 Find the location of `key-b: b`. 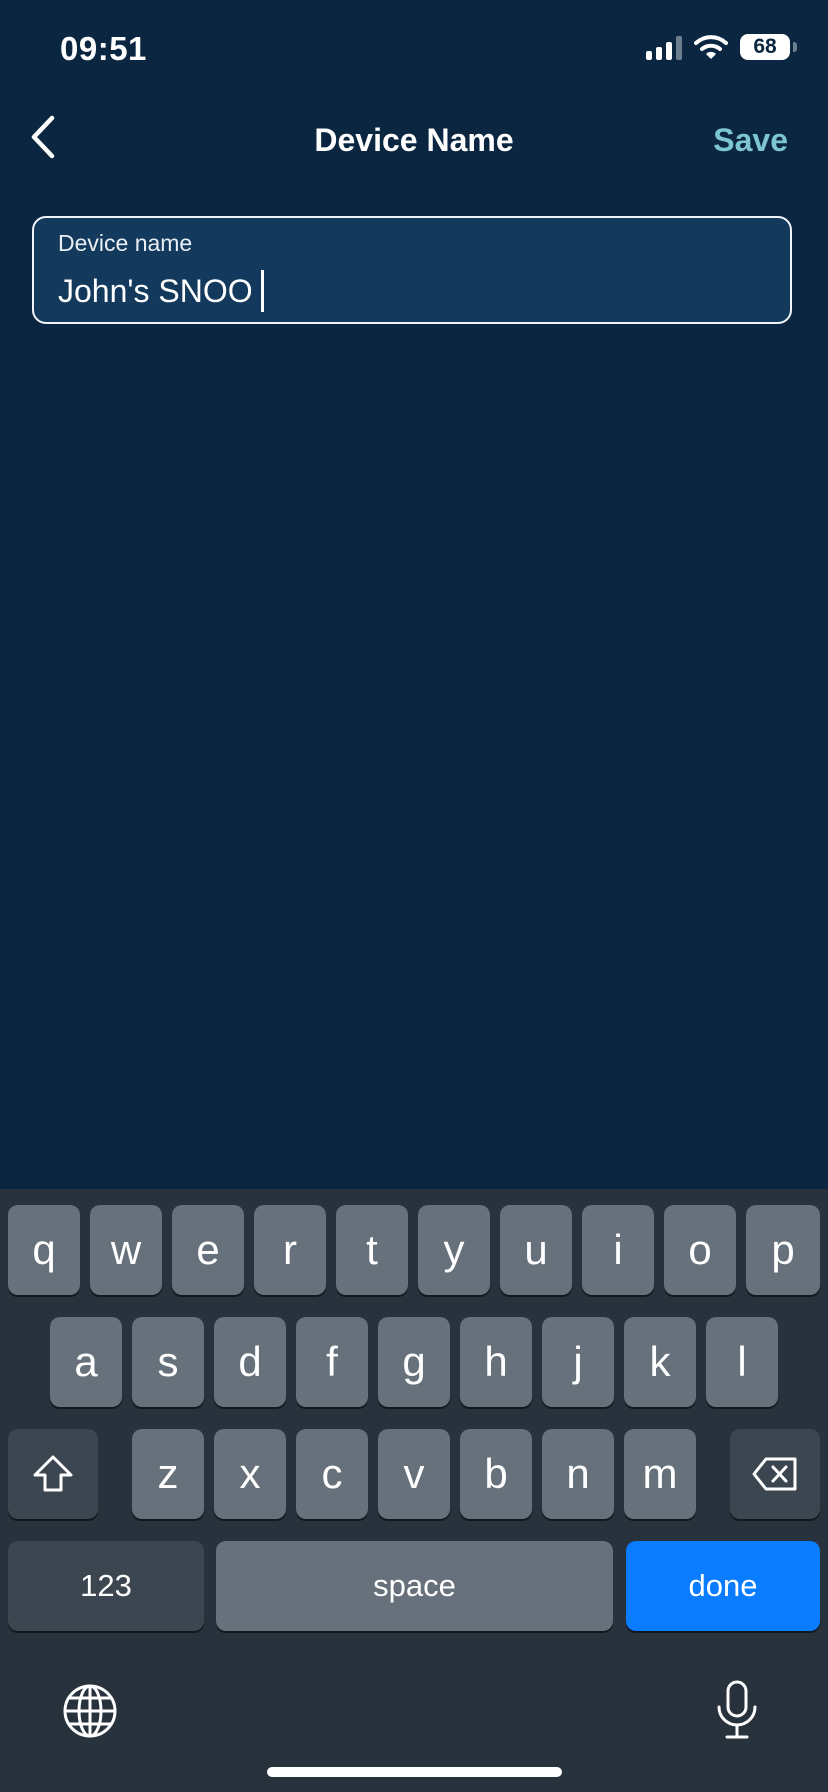

key-b: b is located at coordinates (496, 1474).